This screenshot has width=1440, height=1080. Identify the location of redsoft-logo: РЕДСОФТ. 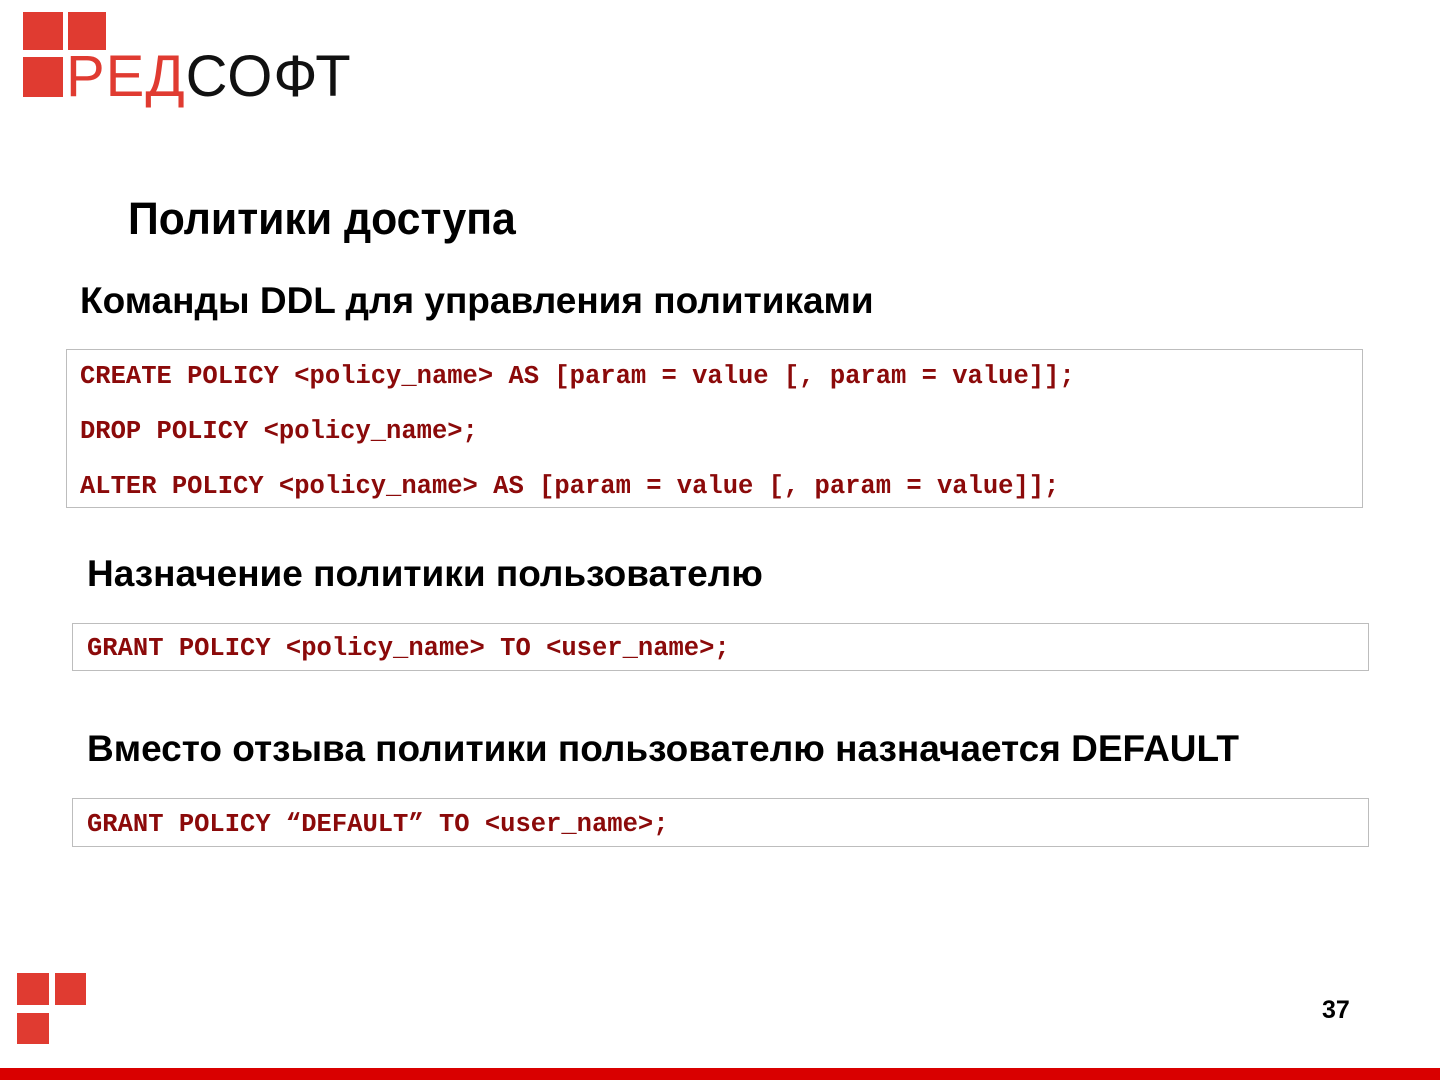
(188, 60).